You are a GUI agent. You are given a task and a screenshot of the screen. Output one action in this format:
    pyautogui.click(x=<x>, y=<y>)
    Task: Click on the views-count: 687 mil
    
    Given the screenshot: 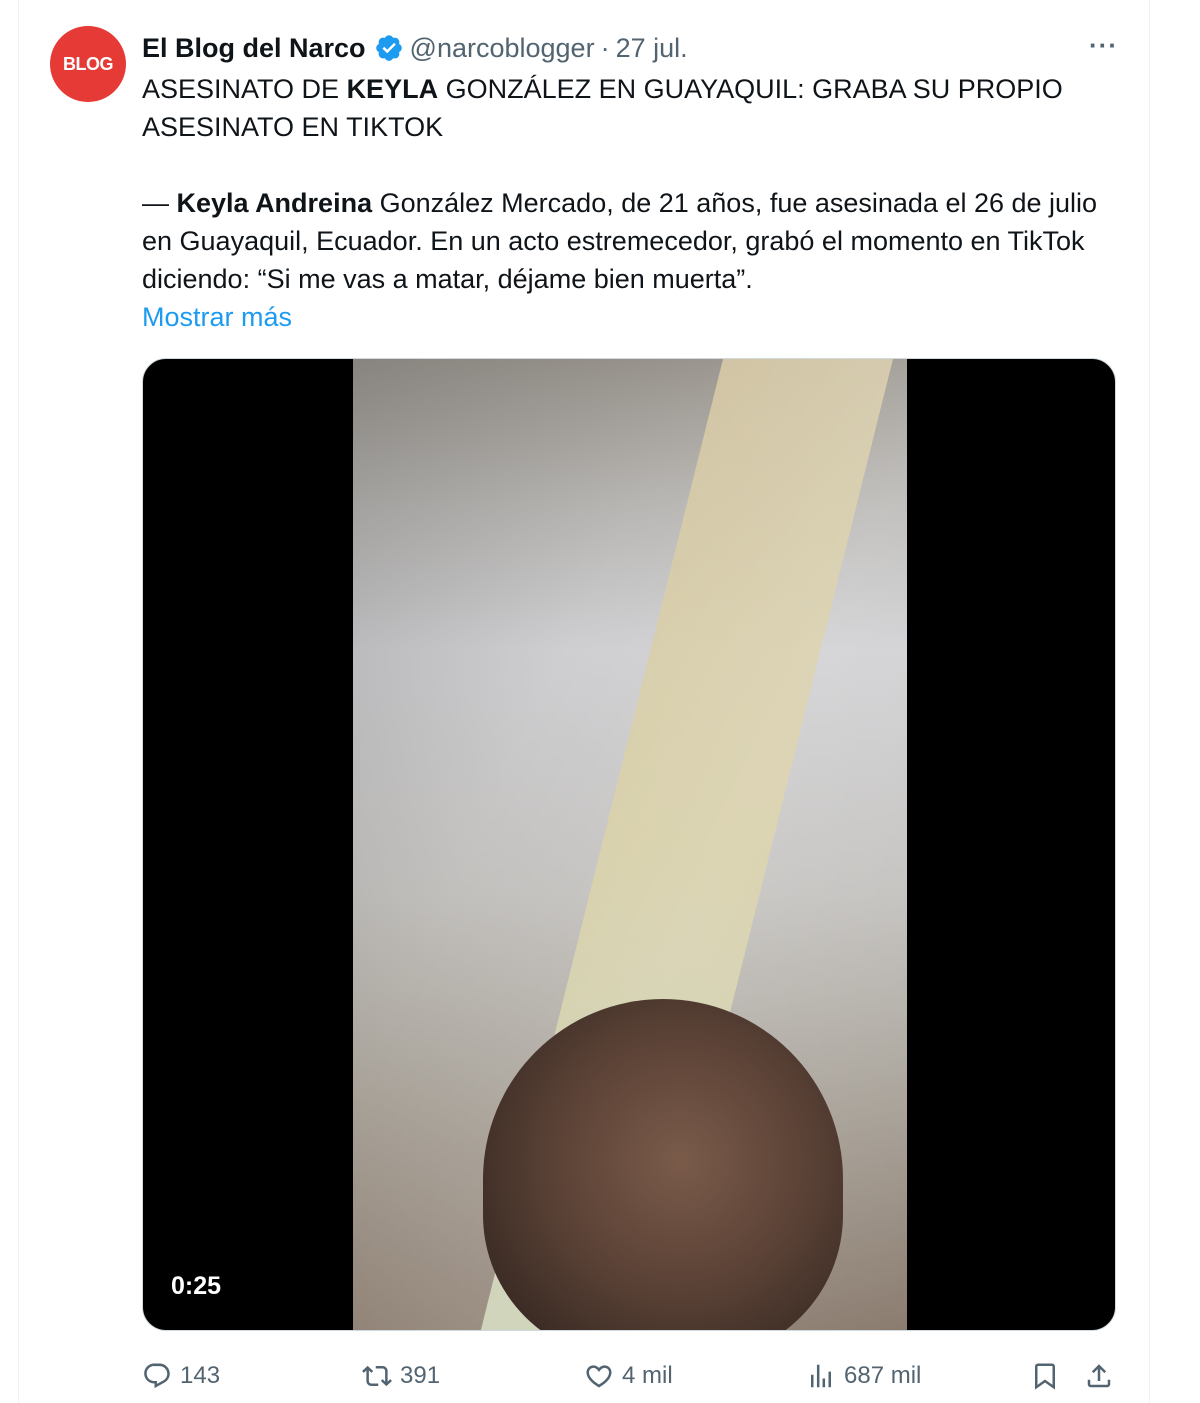 What is the action you would take?
    pyautogui.click(x=883, y=1375)
    